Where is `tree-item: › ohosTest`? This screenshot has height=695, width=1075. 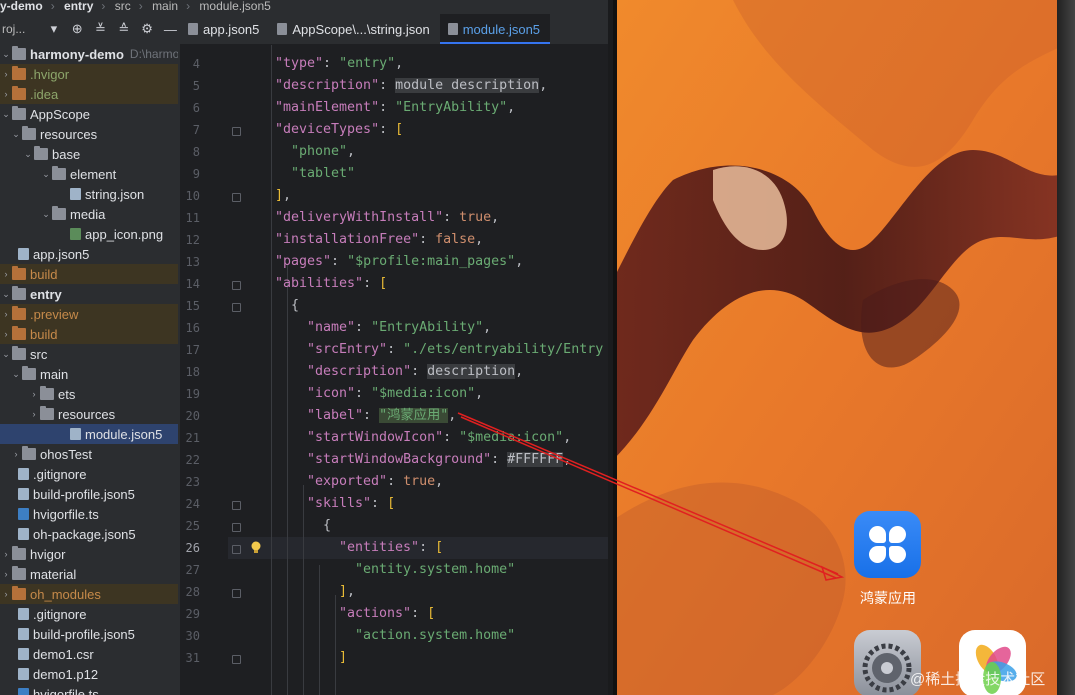 tree-item: › ohosTest is located at coordinates (89, 454).